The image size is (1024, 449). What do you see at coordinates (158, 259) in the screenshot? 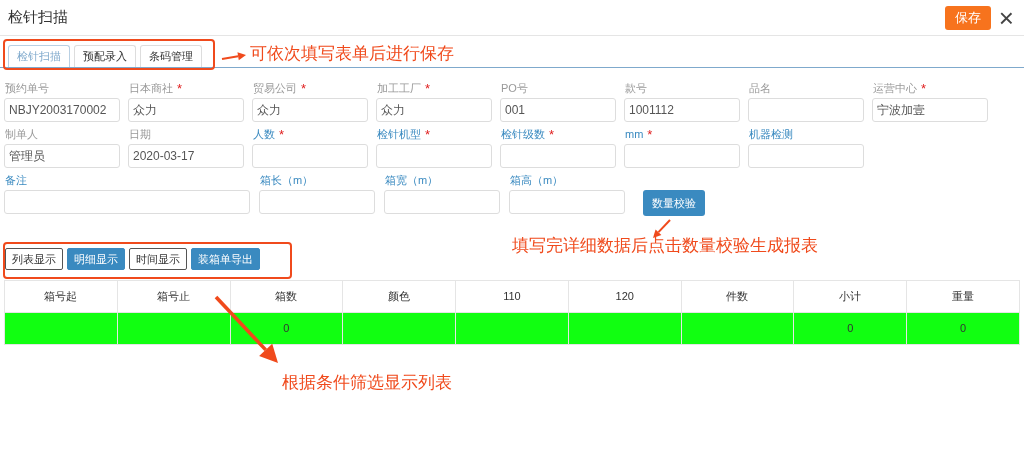
I see `view-button: 时间显示` at bounding box center [158, 259].